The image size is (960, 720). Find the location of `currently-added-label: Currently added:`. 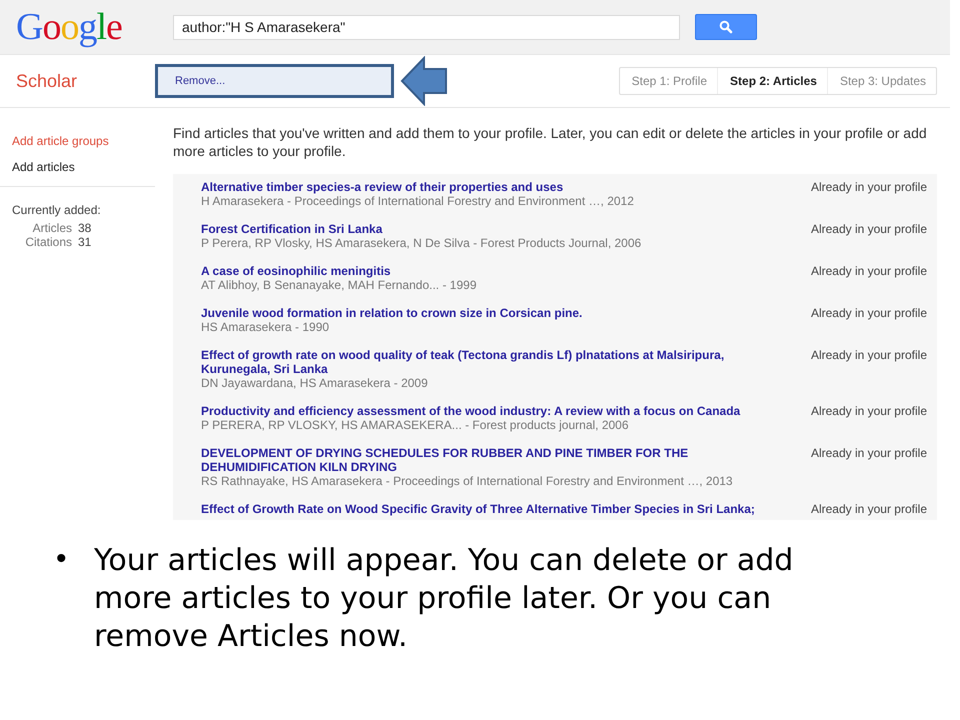

currently-added-label: Currently added: is located at coordinates (57, 210).